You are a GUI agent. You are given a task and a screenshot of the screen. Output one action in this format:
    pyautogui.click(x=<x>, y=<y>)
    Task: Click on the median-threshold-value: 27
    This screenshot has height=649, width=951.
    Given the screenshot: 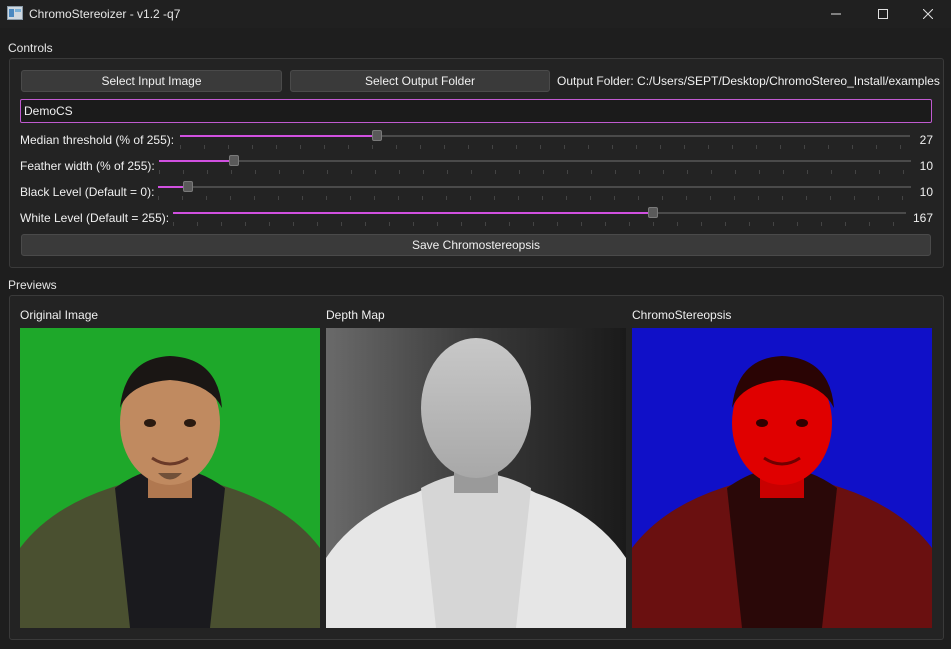 What is the action you would take?
    pyautogui.click(x=926, y=140)
    